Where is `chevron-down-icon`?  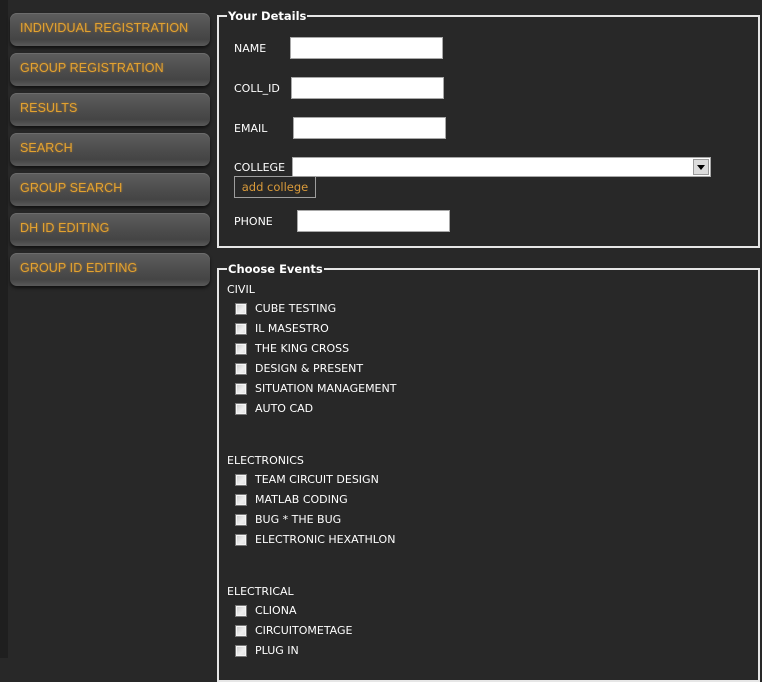
chevron-down-icon is located at coordinates (701, 167).